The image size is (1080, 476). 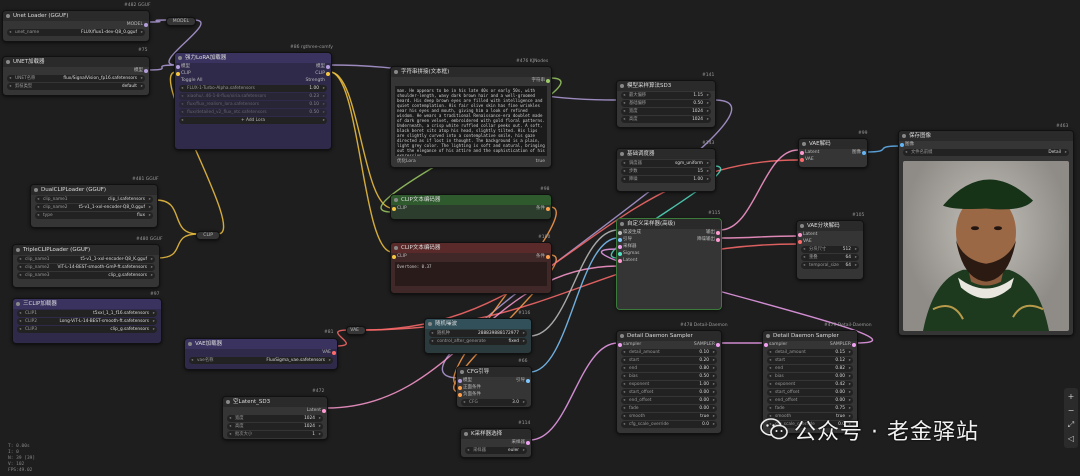 What do you see at coordinates (143, 50) in the screenshot?
I see `node-id-badge: #75` at bounding box center [143, 50].